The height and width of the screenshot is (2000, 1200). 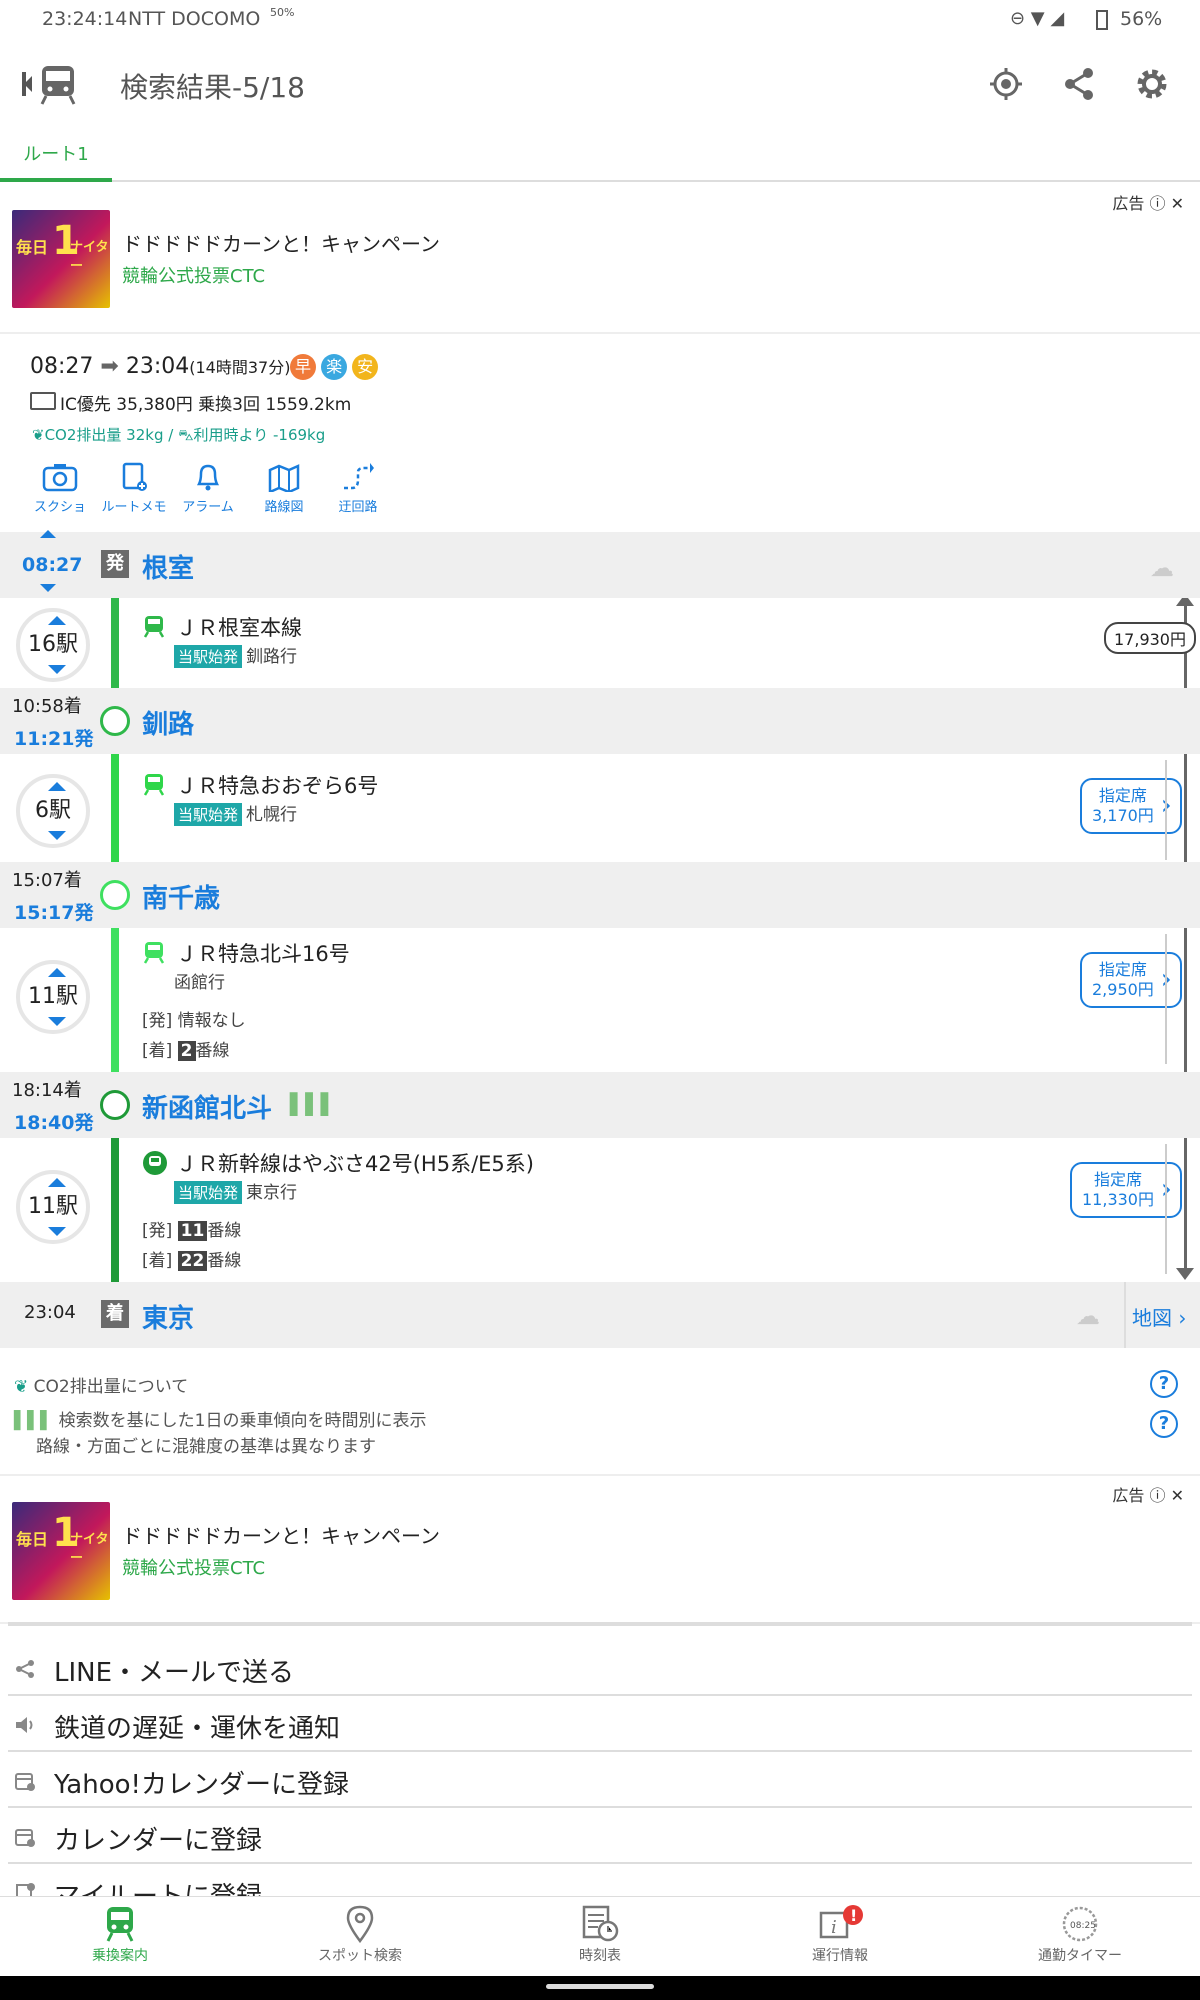 What do you see at coordinates (134, 476) in the screenshot?
I see `memo-icon` at bounding box center [134, 476].